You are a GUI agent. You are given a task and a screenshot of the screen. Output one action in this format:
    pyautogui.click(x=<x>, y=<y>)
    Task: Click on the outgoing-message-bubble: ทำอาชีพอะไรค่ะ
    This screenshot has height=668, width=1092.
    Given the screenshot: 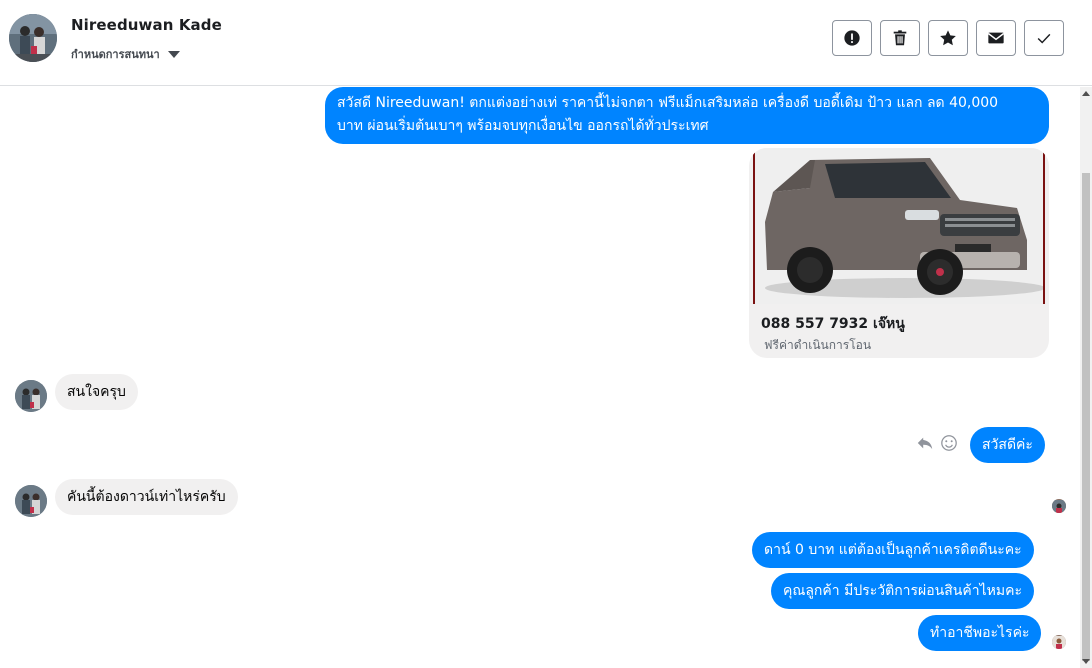 What is the action you would take?
    pyautogui.click(x=980, y=633)
    